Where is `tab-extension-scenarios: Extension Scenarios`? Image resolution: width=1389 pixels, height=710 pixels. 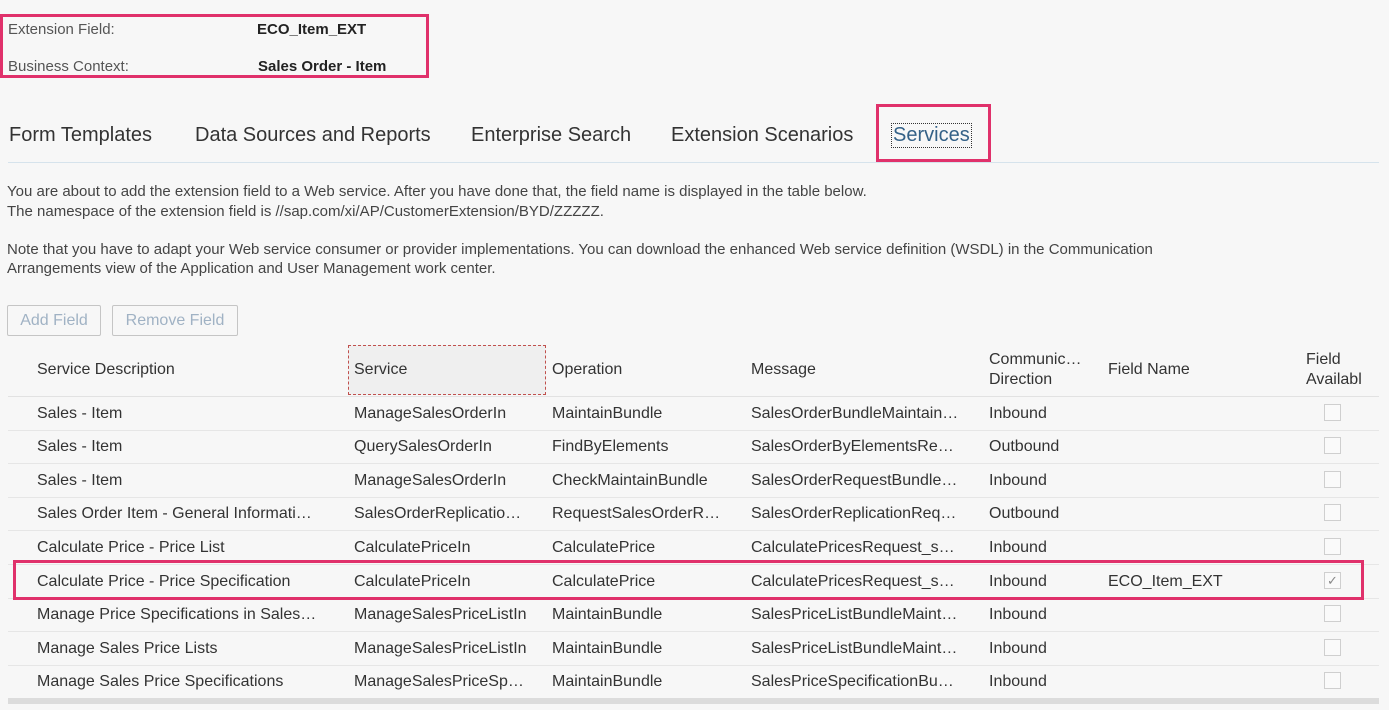 tab-extension-scenarios: Extension Scenarios is located at coordinates (762, 135).